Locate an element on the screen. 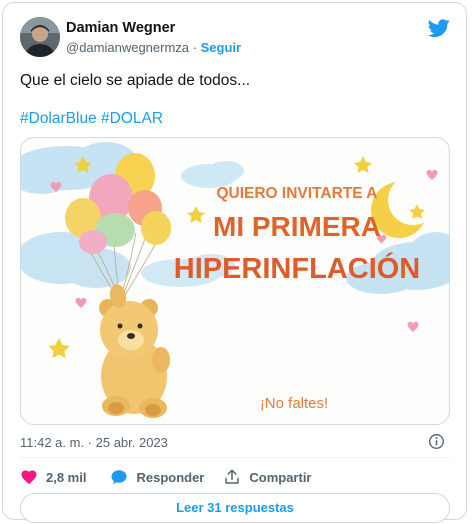 This screenshot has height=524, width=473. like-button: 2,8 mil is located at coordinates (53, 477).